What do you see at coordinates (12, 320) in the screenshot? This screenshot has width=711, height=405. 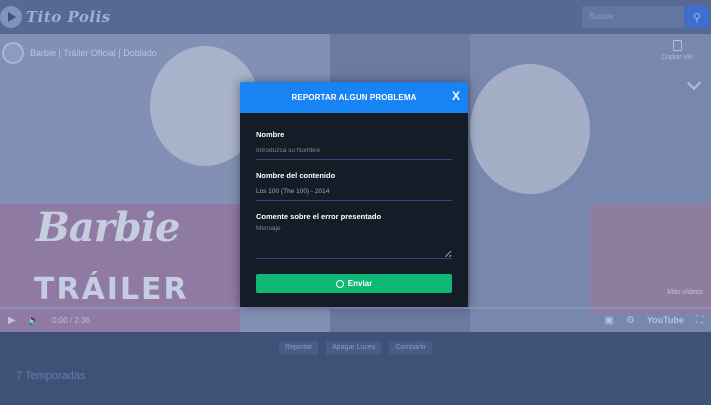 I see `play-icon: ▶` at bounding box center [12, 320].